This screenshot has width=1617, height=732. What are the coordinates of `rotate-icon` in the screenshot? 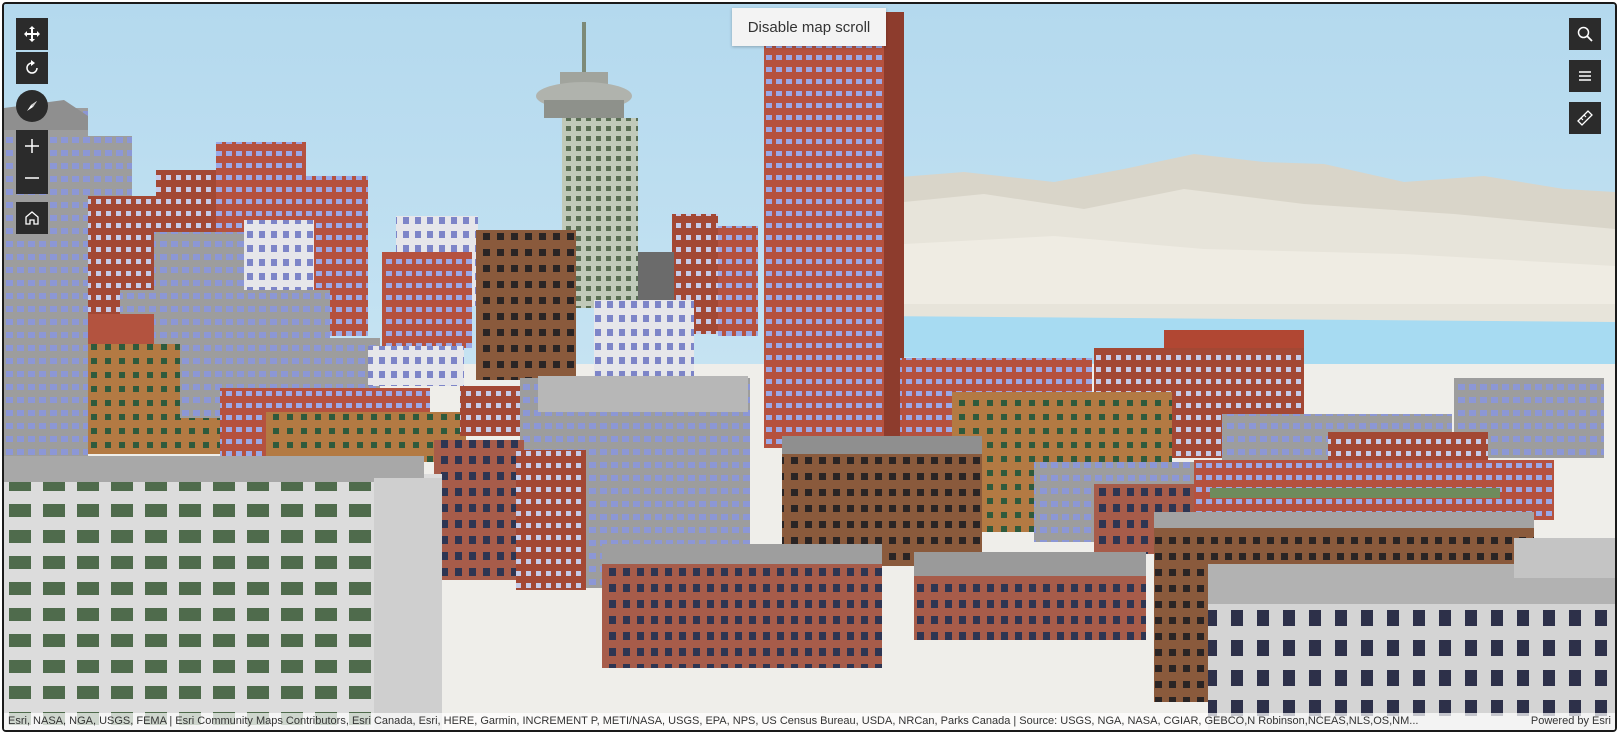 It's located at (32, 67).